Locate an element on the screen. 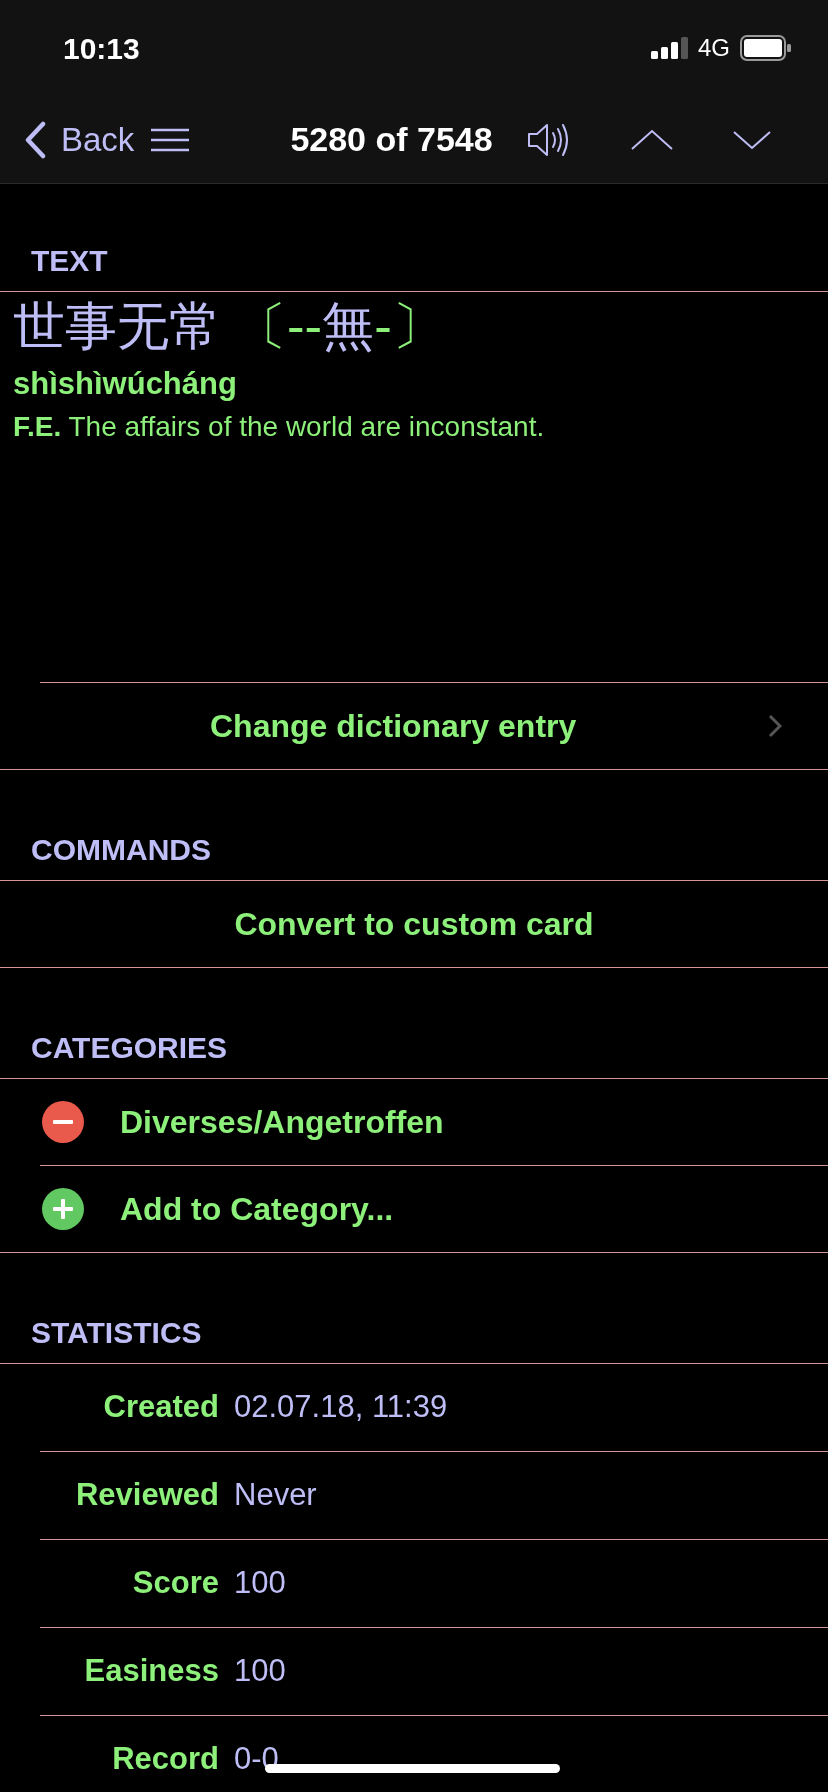 This screenshot has height=1792, width=828. variant-form: 〔--無-〕 is located at coordinates (339, 326).